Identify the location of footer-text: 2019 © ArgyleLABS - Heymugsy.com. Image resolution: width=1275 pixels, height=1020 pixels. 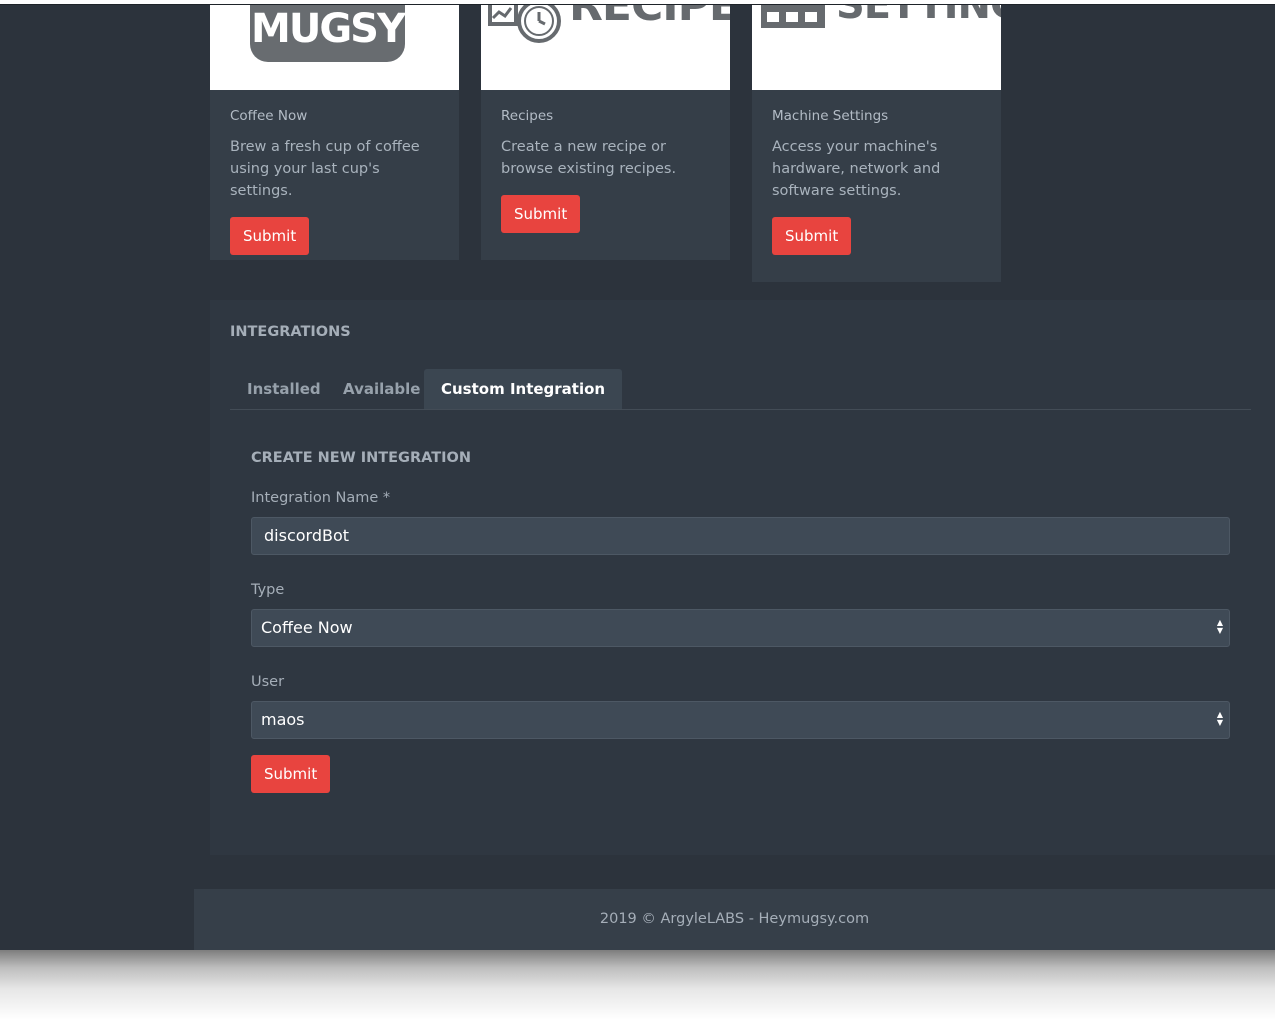
(734, 919).